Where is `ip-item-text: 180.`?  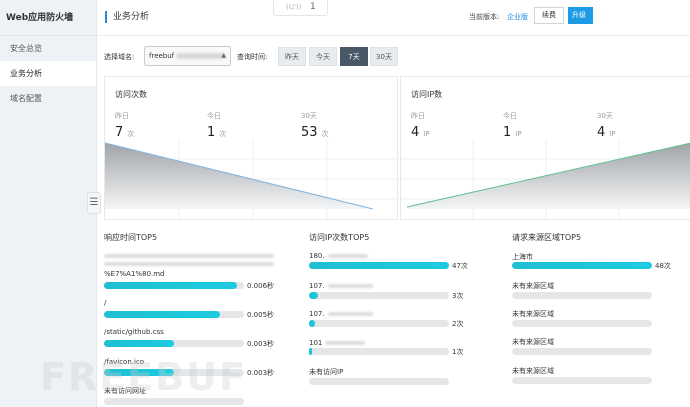
ip-item-text: 180. is located at coordinates (317, 256).